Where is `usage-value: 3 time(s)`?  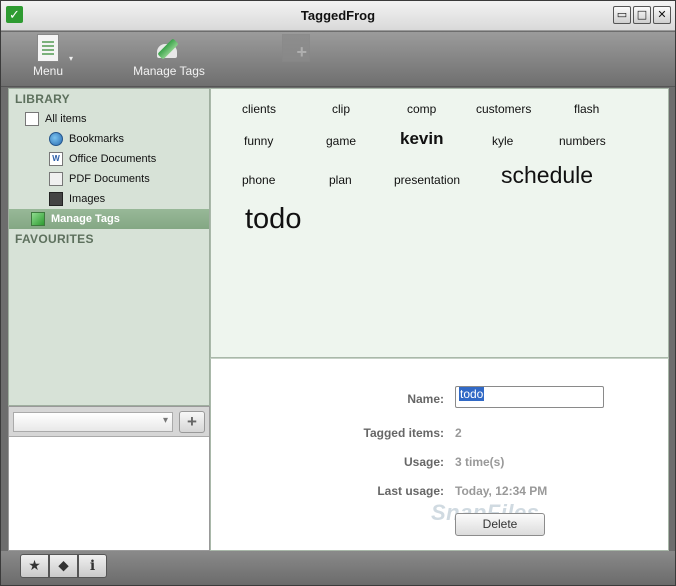
usage-value: 3 time(s) is located at coordinates (480, 462).